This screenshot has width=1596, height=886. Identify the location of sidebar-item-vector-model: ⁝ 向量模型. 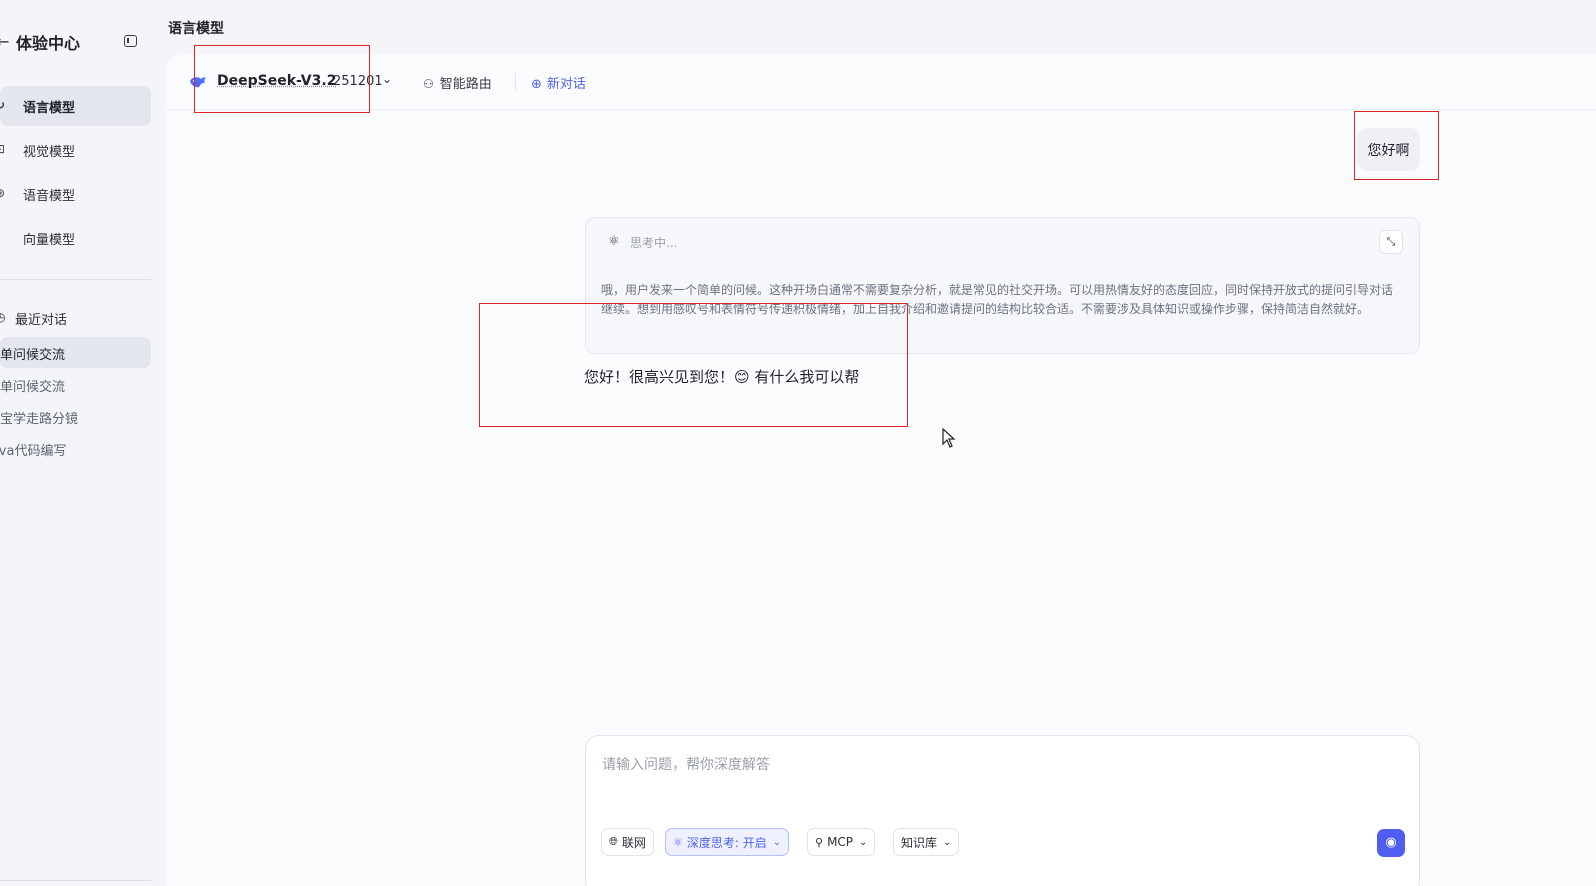
(75, 238).